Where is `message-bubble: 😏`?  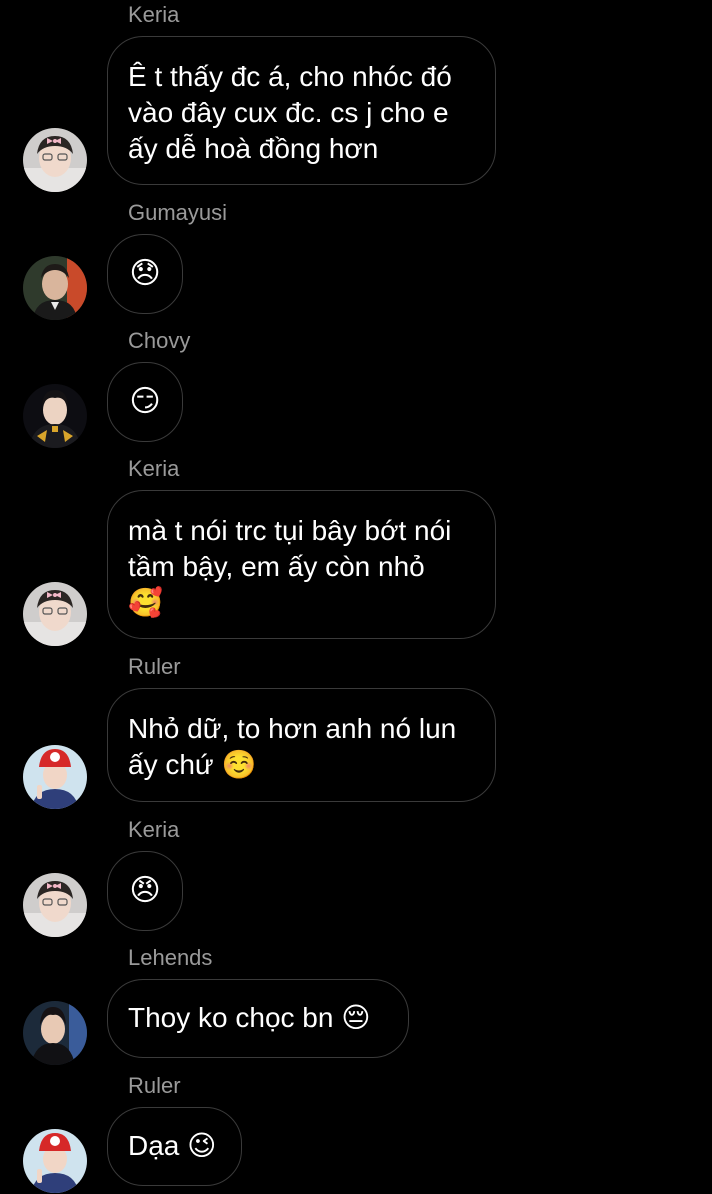
message-bubble: 😏 is located at coordinates (145, 402).